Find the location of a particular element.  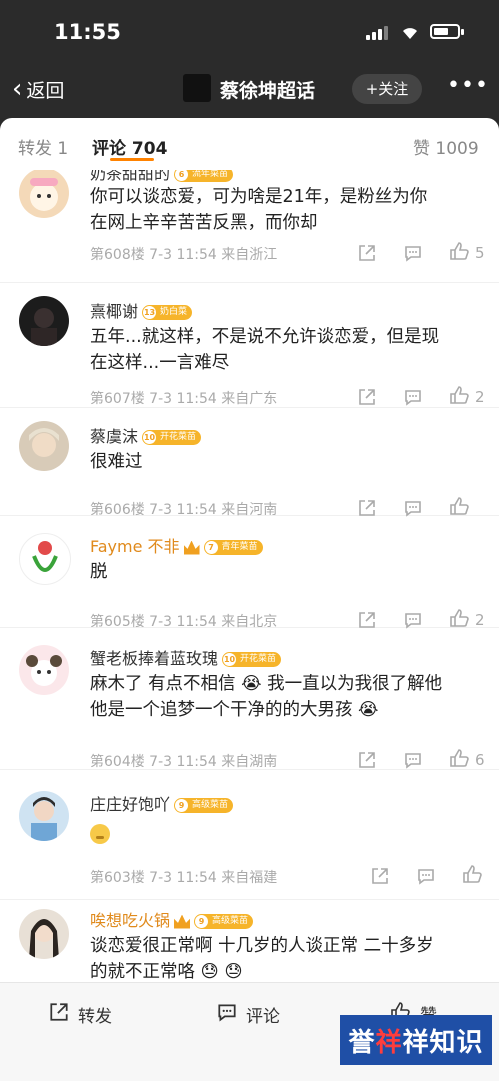

topic-avatar is located at coordinates (197, 88).